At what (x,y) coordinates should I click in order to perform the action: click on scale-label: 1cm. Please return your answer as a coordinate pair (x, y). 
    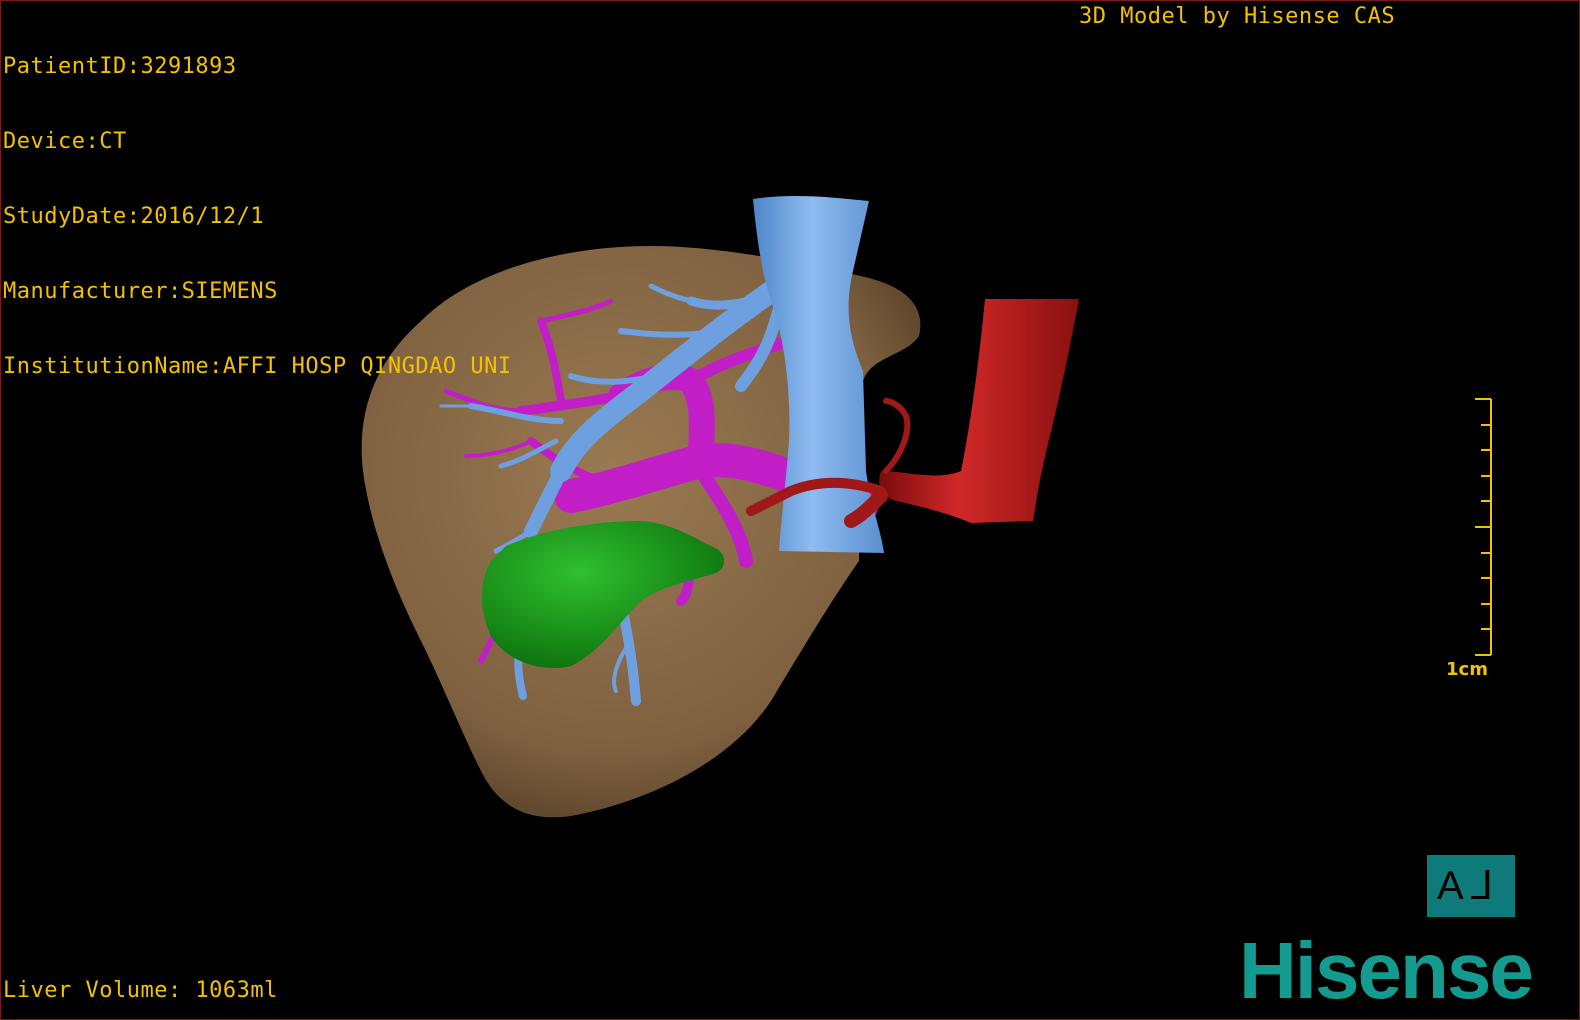
    Looking at the image, I should click on (1467, 669).